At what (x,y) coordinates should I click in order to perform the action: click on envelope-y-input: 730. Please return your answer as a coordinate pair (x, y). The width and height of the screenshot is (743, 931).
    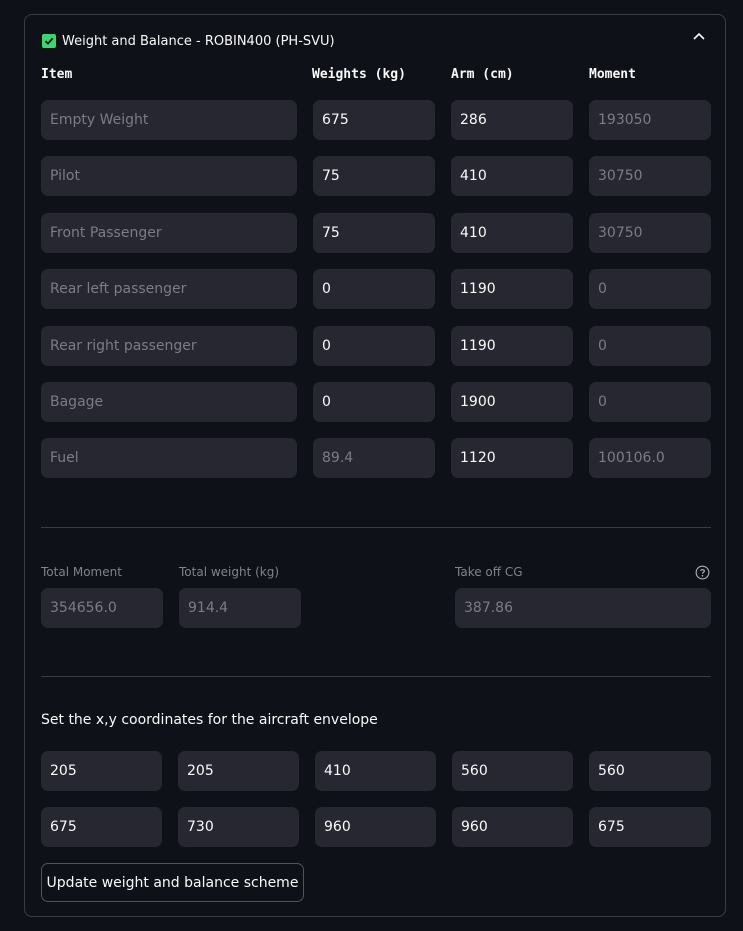
    Looking at the image, I should click on (238, 827).